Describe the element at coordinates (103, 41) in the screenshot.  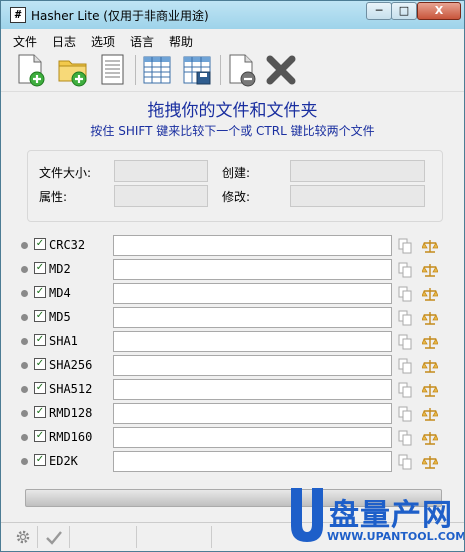
I see `menu-options: 选项` at that location.